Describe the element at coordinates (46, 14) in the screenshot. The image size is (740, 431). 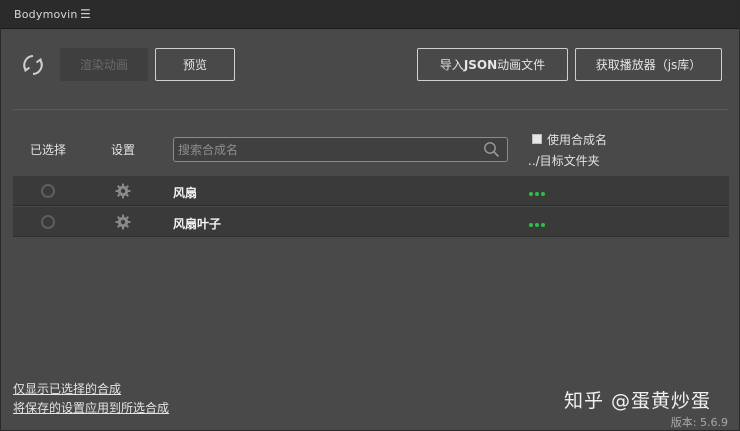
I see `panel-title: Bodymovin` at that location.